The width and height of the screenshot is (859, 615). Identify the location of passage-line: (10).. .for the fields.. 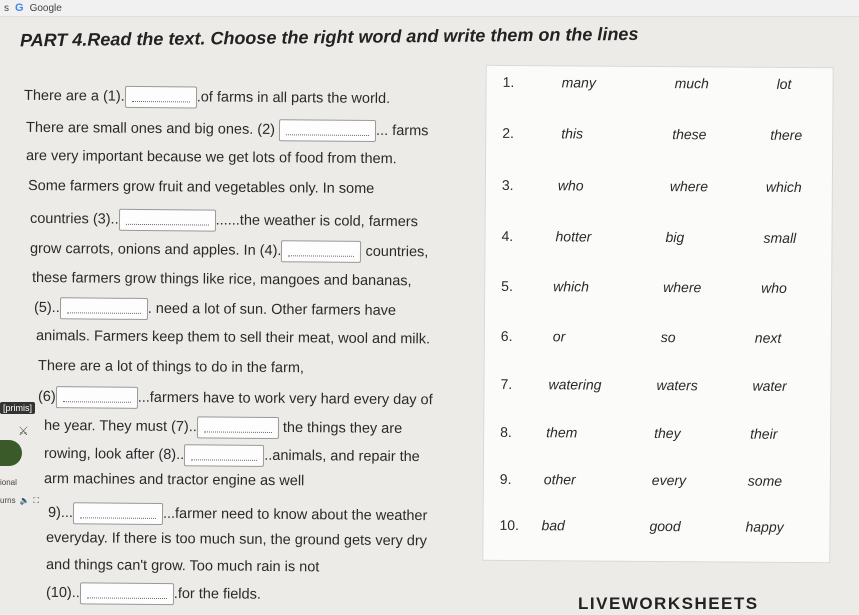
(153, 594).